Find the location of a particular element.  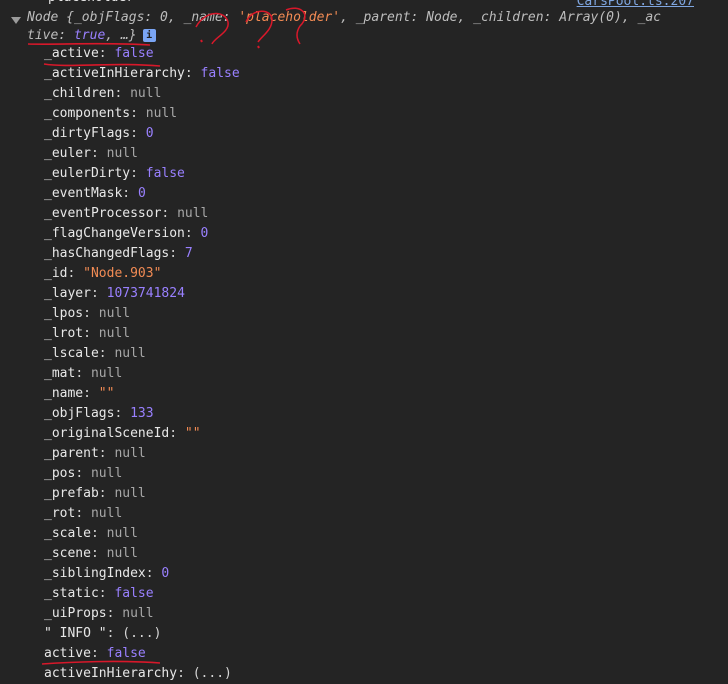

expand-triangle-icon is located at coordinates (16, 20).